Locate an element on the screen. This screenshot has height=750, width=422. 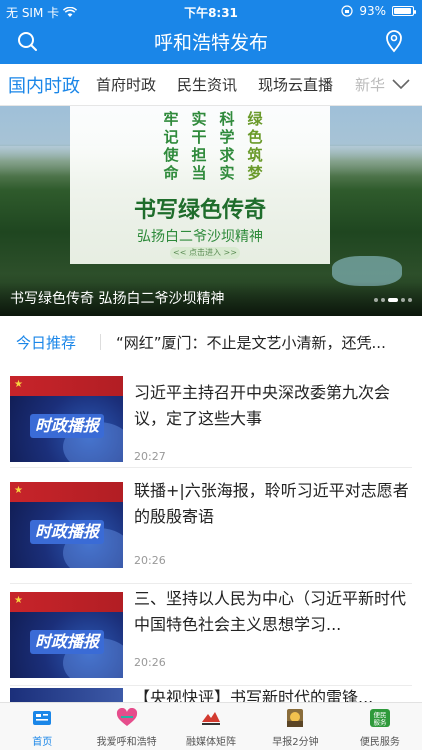
top-bar: 无 SIM 卡 下午8:31 93% 呼和浩特发布 is located at coordinates (211, 32).